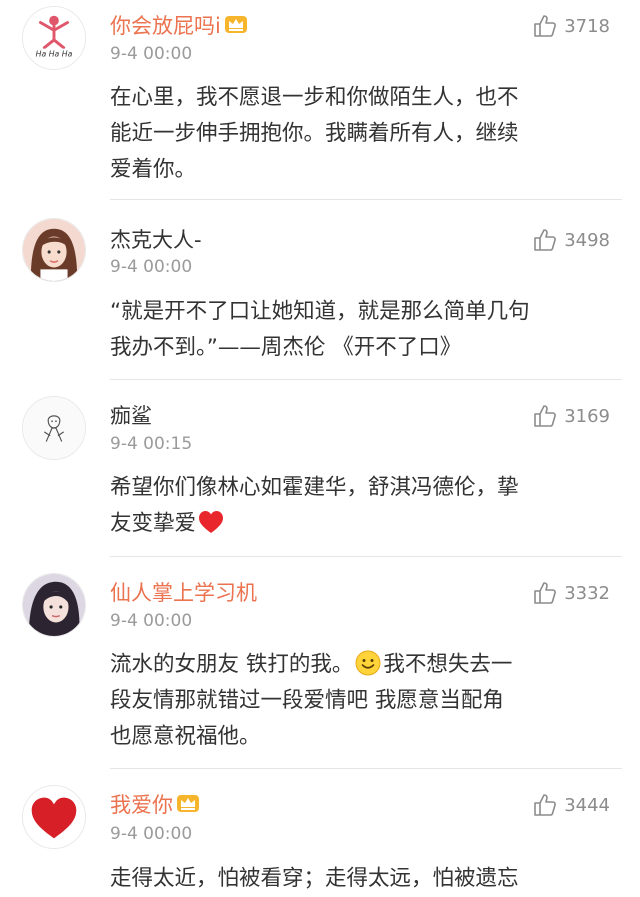  Describe the element at coordinates (153, 169) in the screenshot. I see `comment-line: 爱着你。` at that location.